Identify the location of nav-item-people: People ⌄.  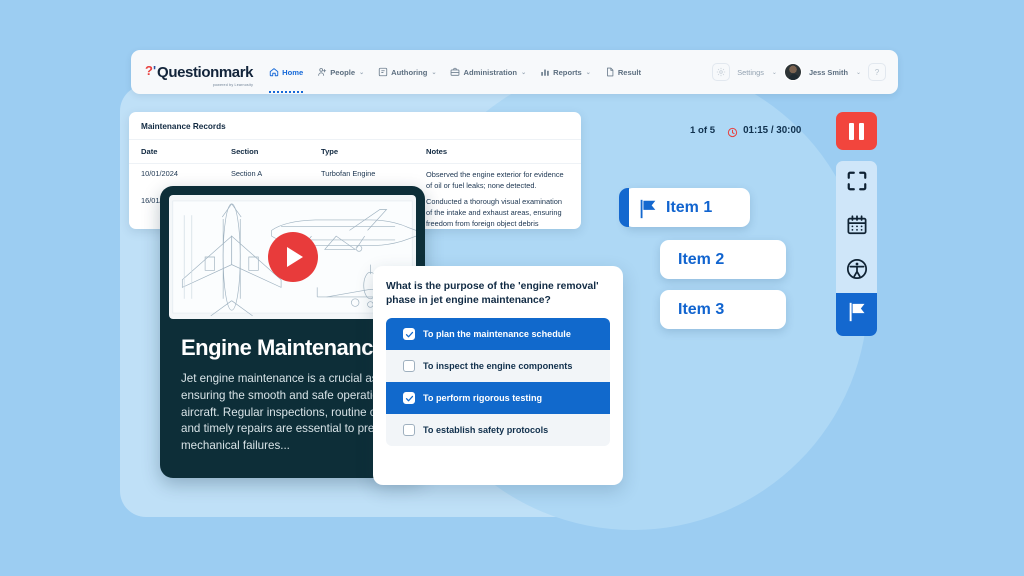
(340, 72).